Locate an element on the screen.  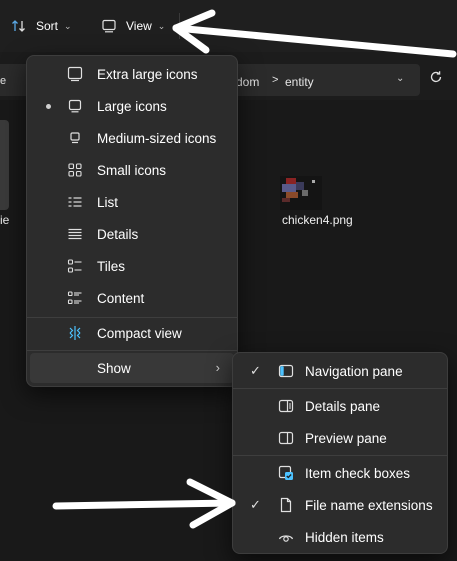
menu-item-details-pane: Details pane is located at coordinates (340, 406).